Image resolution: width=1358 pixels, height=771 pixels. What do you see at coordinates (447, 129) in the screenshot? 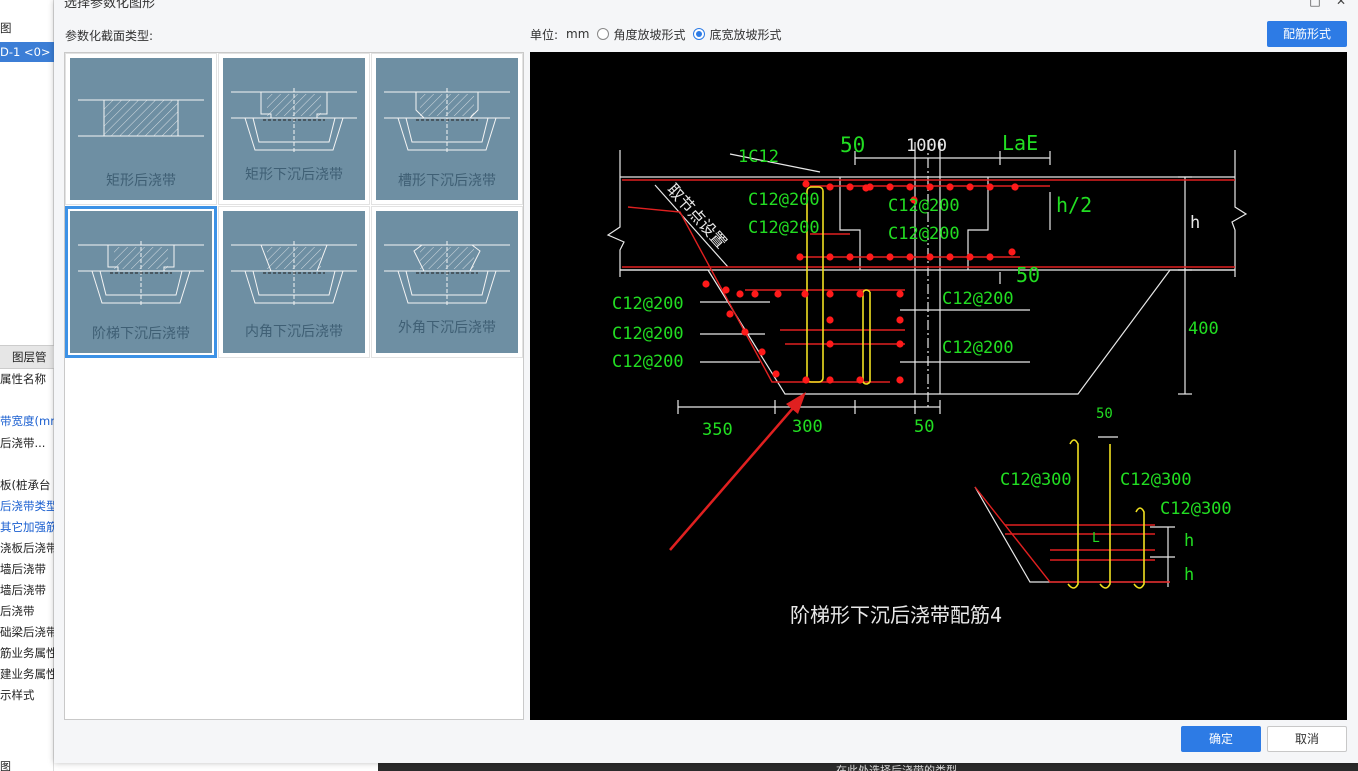
I see `shape-trough-sunken: 槽形下沉后浇带` at bounding box center [447, 129].